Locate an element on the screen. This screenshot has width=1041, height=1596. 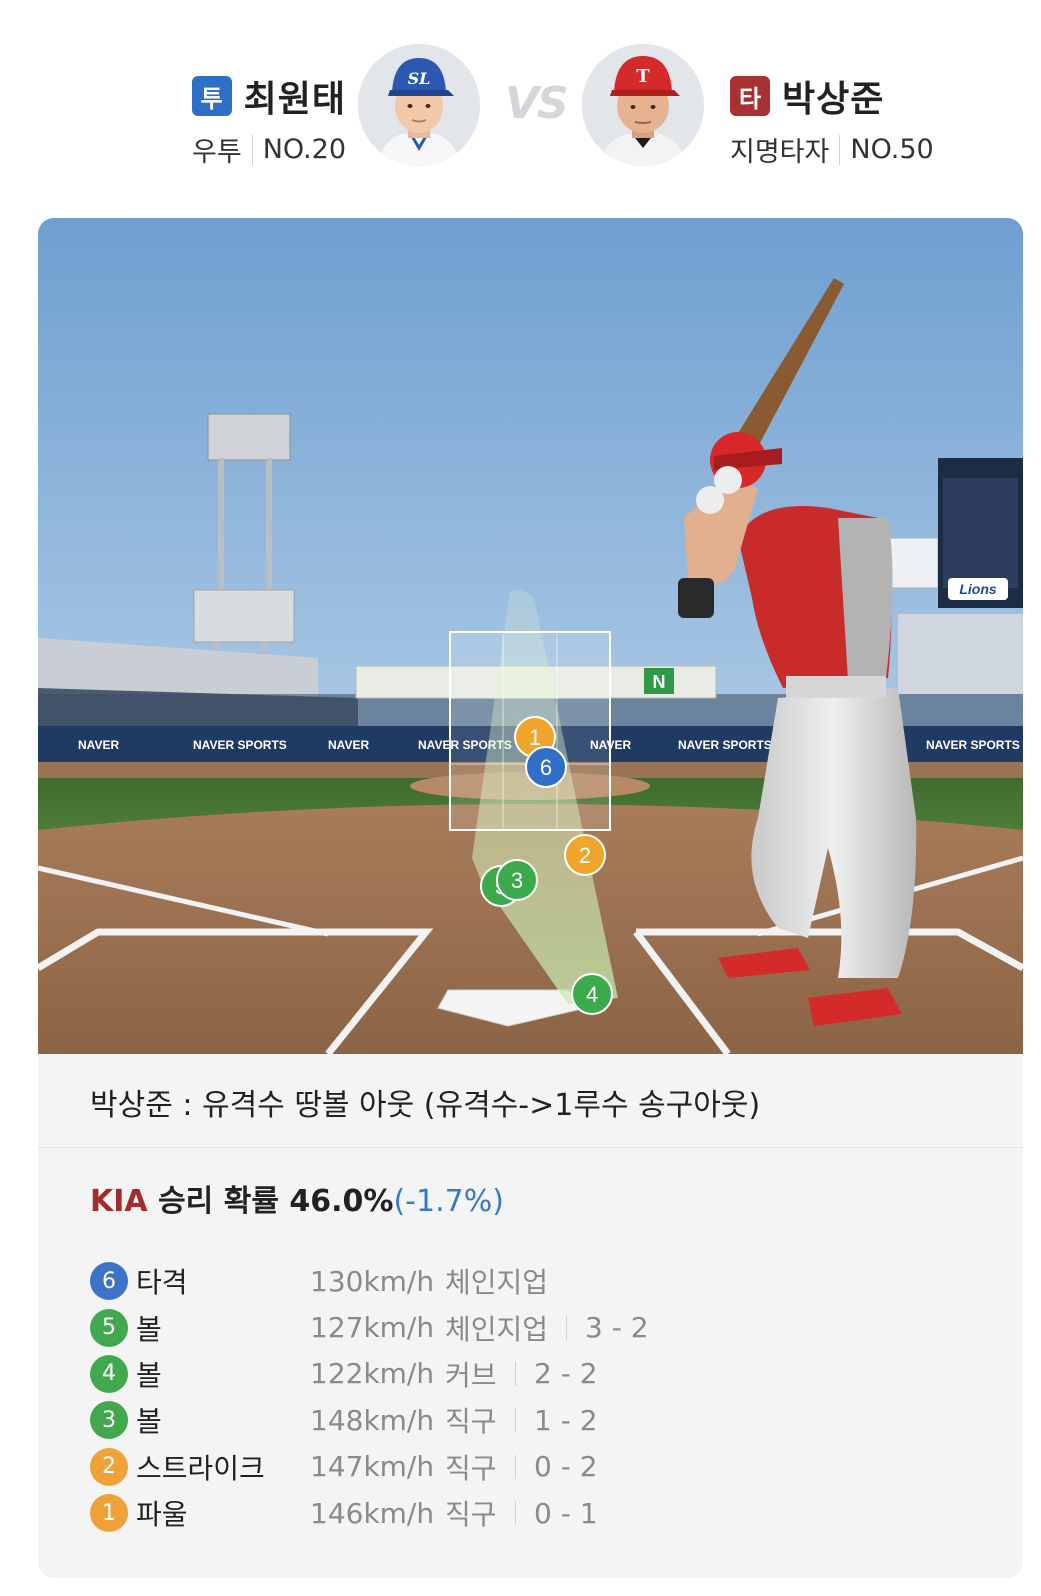
pitch-marker-3: 3 is located at coordinates (517, 880).